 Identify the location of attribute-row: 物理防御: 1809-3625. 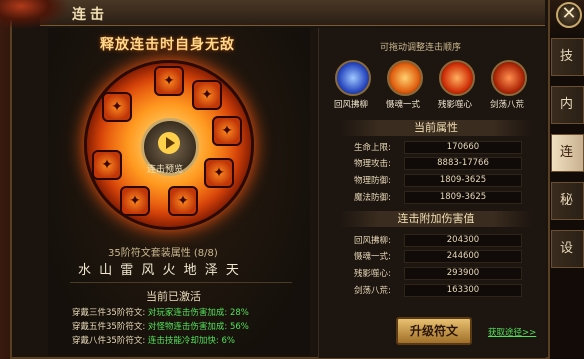
(435, 180).